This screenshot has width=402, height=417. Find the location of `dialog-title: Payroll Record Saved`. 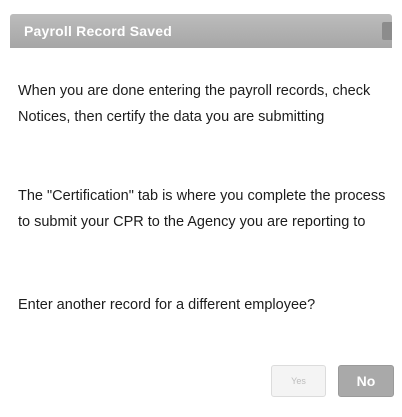

dialog-title: Payroll Record Saved is located at coordinates (98, 31).